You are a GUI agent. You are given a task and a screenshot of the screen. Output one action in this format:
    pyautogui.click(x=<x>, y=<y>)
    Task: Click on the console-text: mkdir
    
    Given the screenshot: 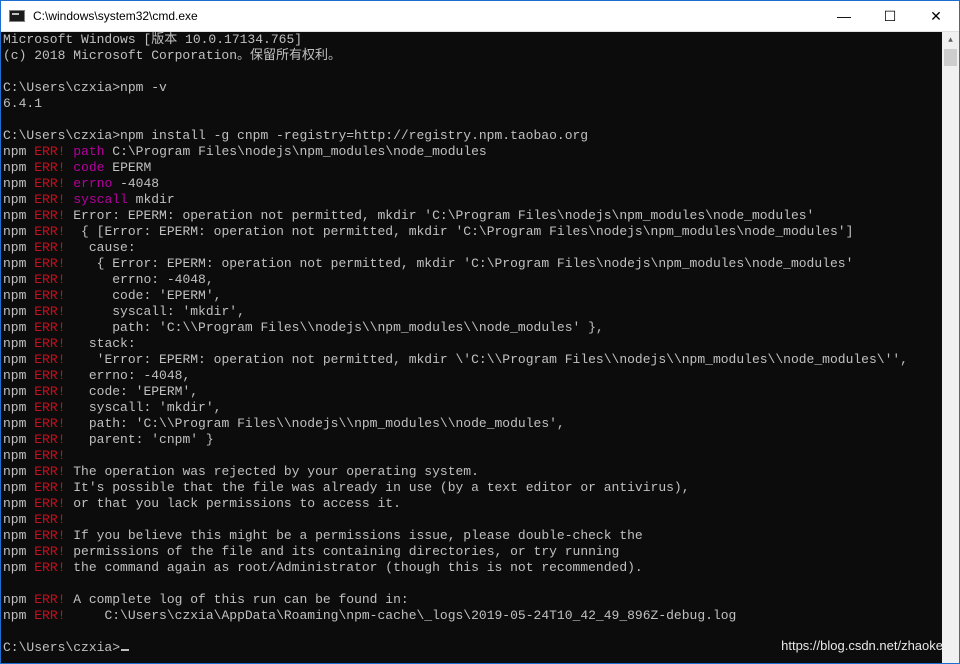 What is the action you would take?
    pyautogui.click(x=151, y=199)
    